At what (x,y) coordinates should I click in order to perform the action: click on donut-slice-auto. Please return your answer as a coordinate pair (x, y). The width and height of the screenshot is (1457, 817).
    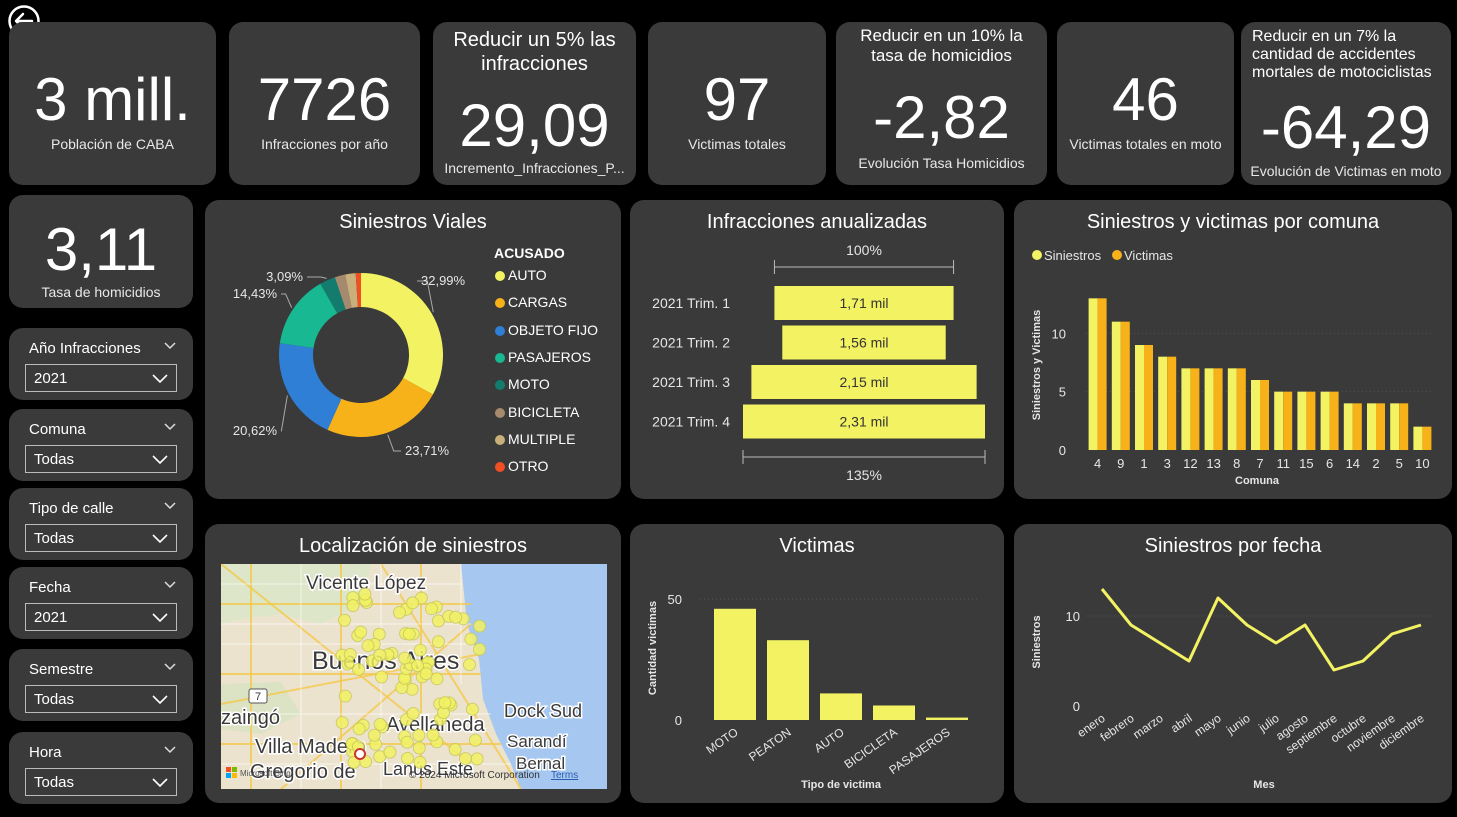
    Looking at the image, I should click on (402, 334).